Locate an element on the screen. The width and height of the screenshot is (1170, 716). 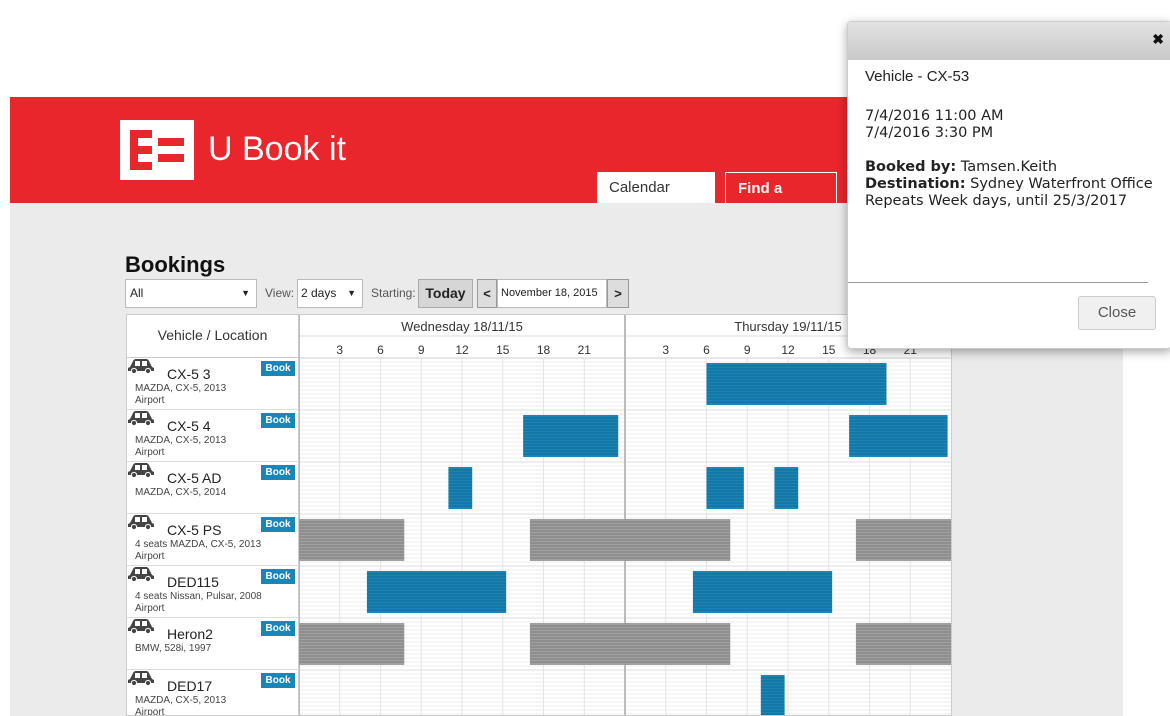
booked-by-value: Tamsen.Keith is located at coordinates (1009, 167).